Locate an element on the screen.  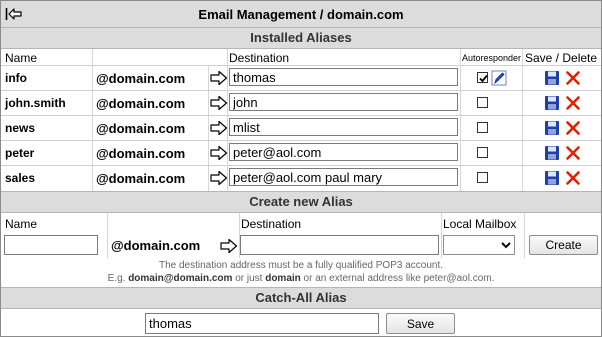
column-header-destination: Destination is located at coordinates (259, 58).